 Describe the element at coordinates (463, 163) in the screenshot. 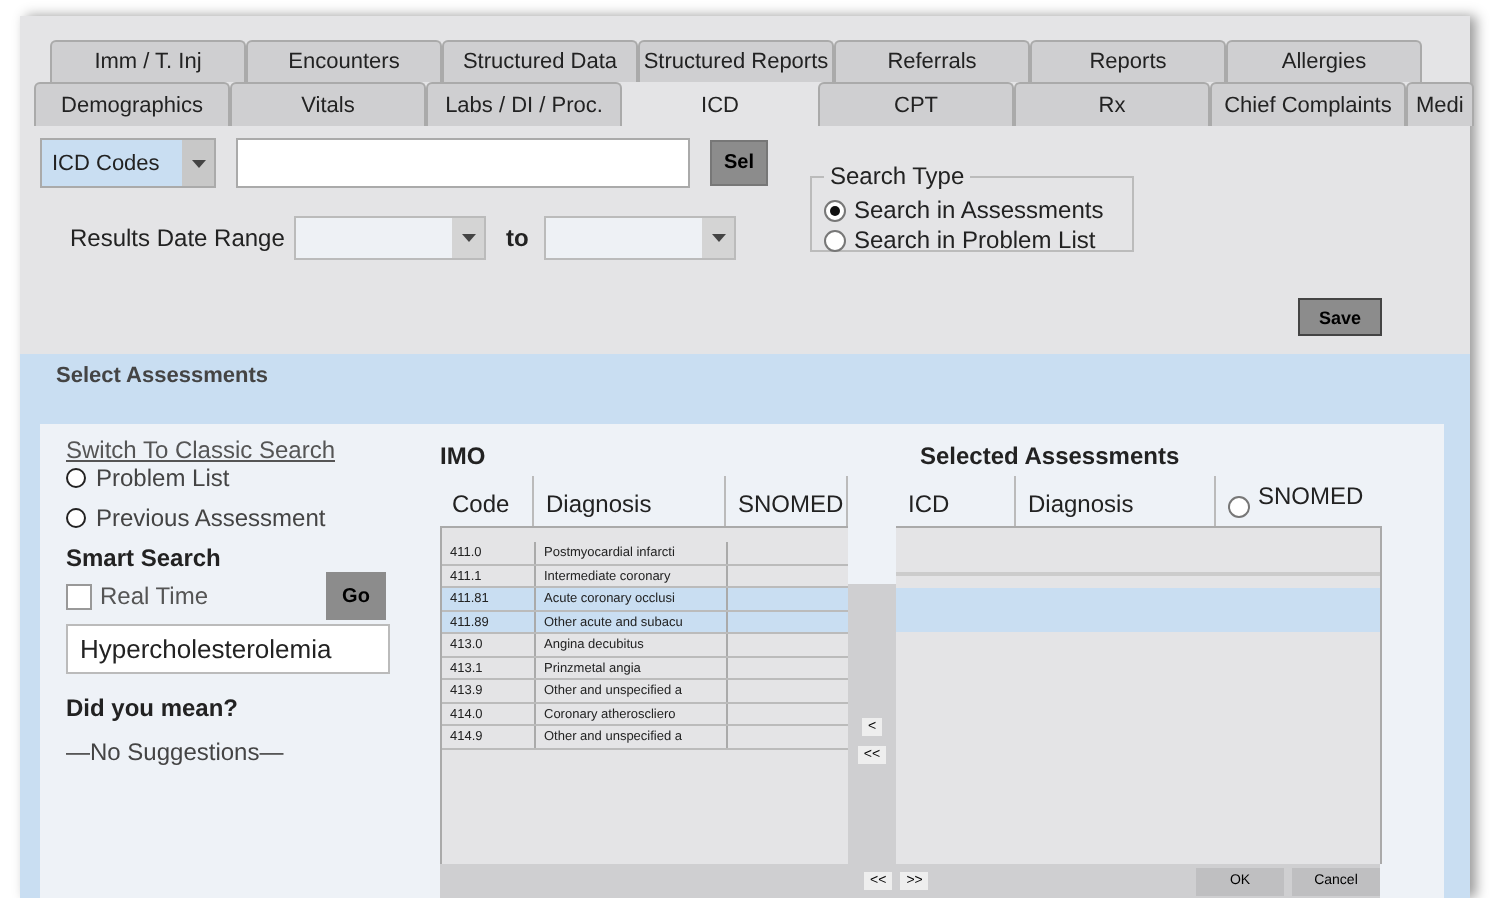

I see `search-field` at that location.